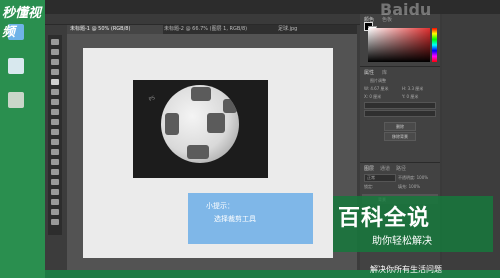 The image size is (500, 278). I want to click on tab-document-2: 未标题-2 @ 66.7% (图层 1, RGB/8), so click(219, 29).